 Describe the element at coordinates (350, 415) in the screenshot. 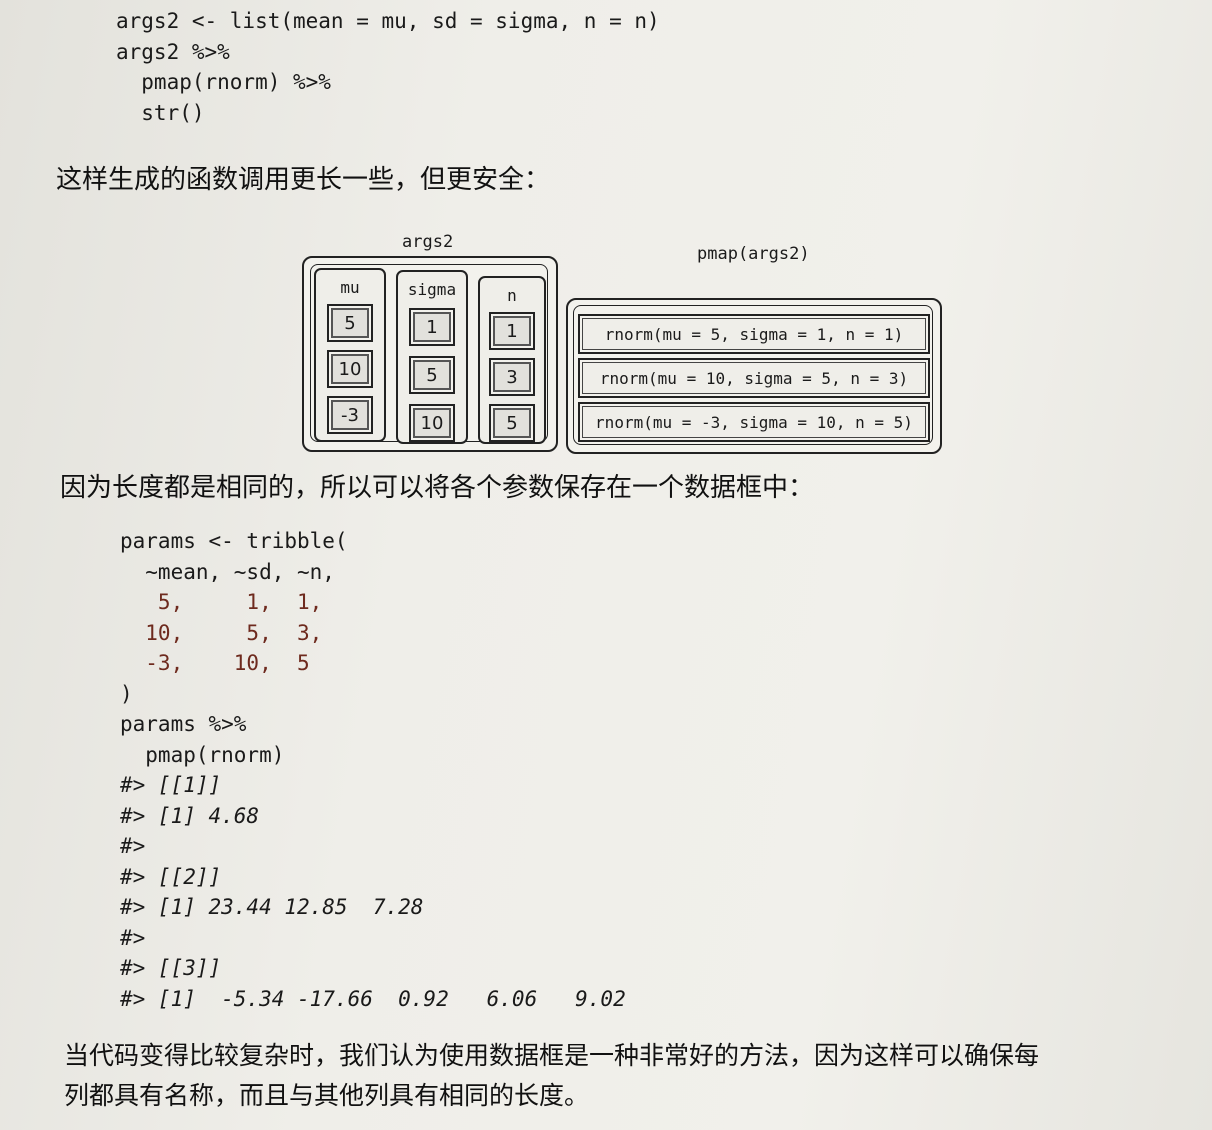

I see `cell-mu-3: -3` at that location.